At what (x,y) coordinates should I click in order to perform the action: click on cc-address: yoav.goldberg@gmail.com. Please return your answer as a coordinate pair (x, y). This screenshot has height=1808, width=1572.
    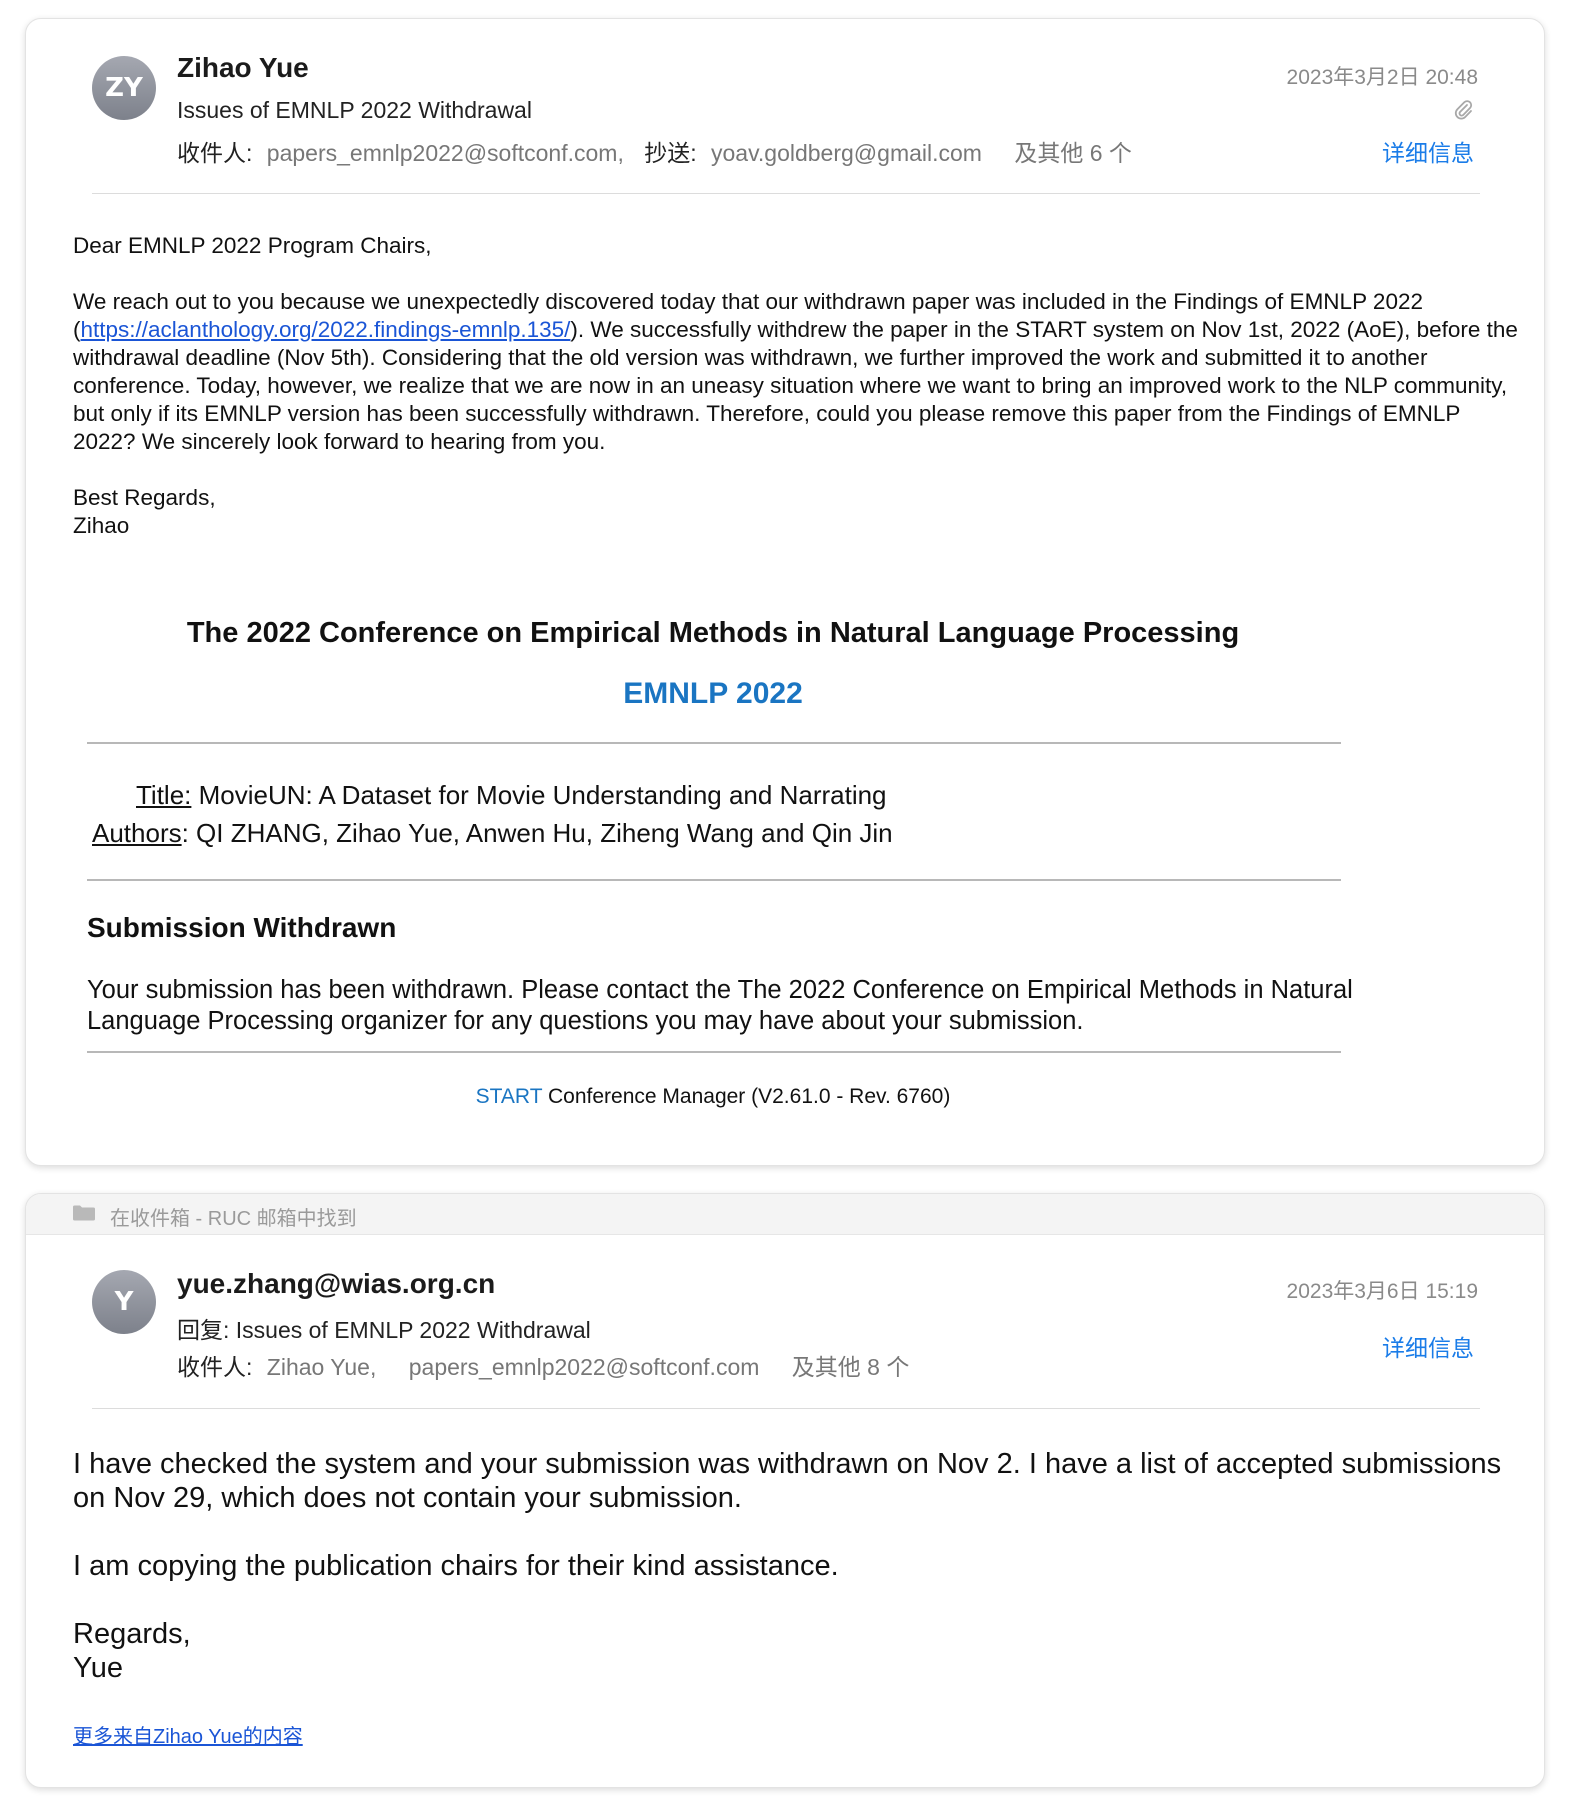
    Looking at the image, I should click on (846, 153).